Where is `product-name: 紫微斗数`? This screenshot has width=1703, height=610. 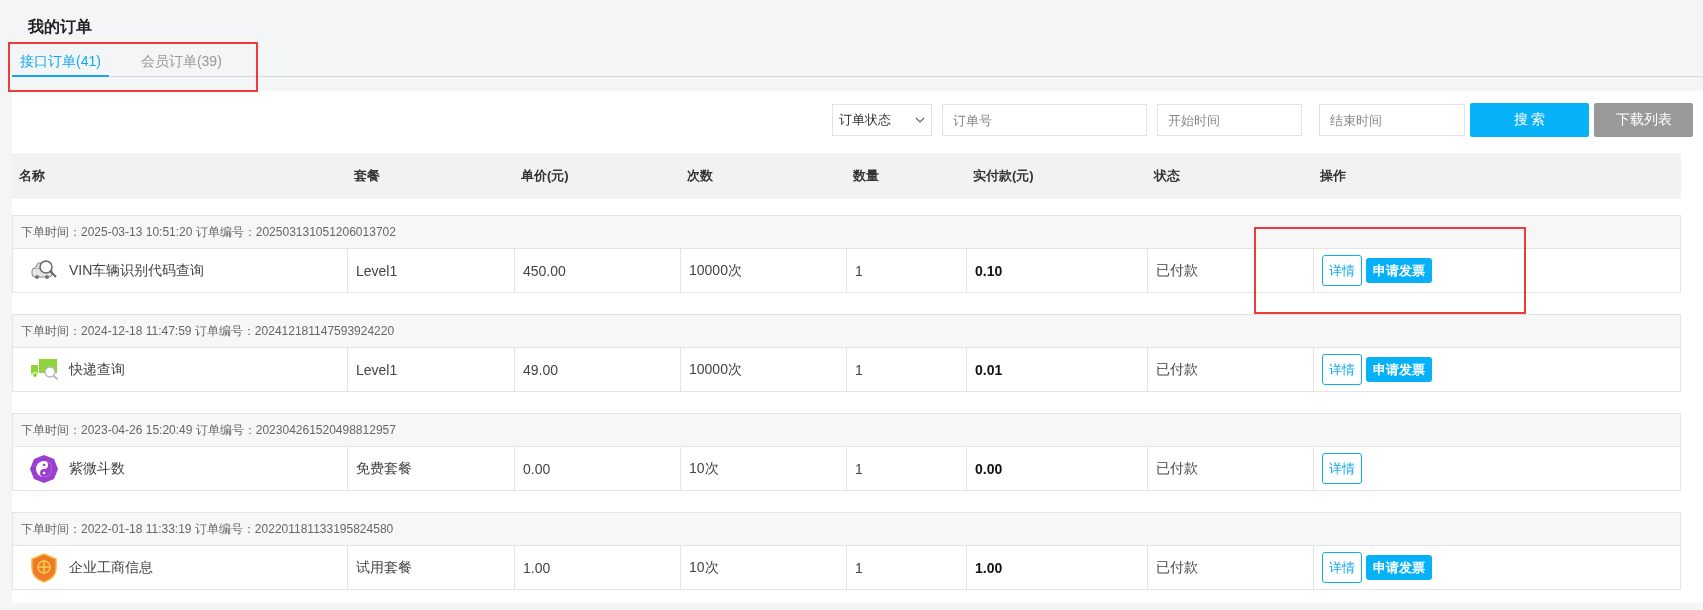
product-name: 紫微斗数 is located at coordinates (97, 468).